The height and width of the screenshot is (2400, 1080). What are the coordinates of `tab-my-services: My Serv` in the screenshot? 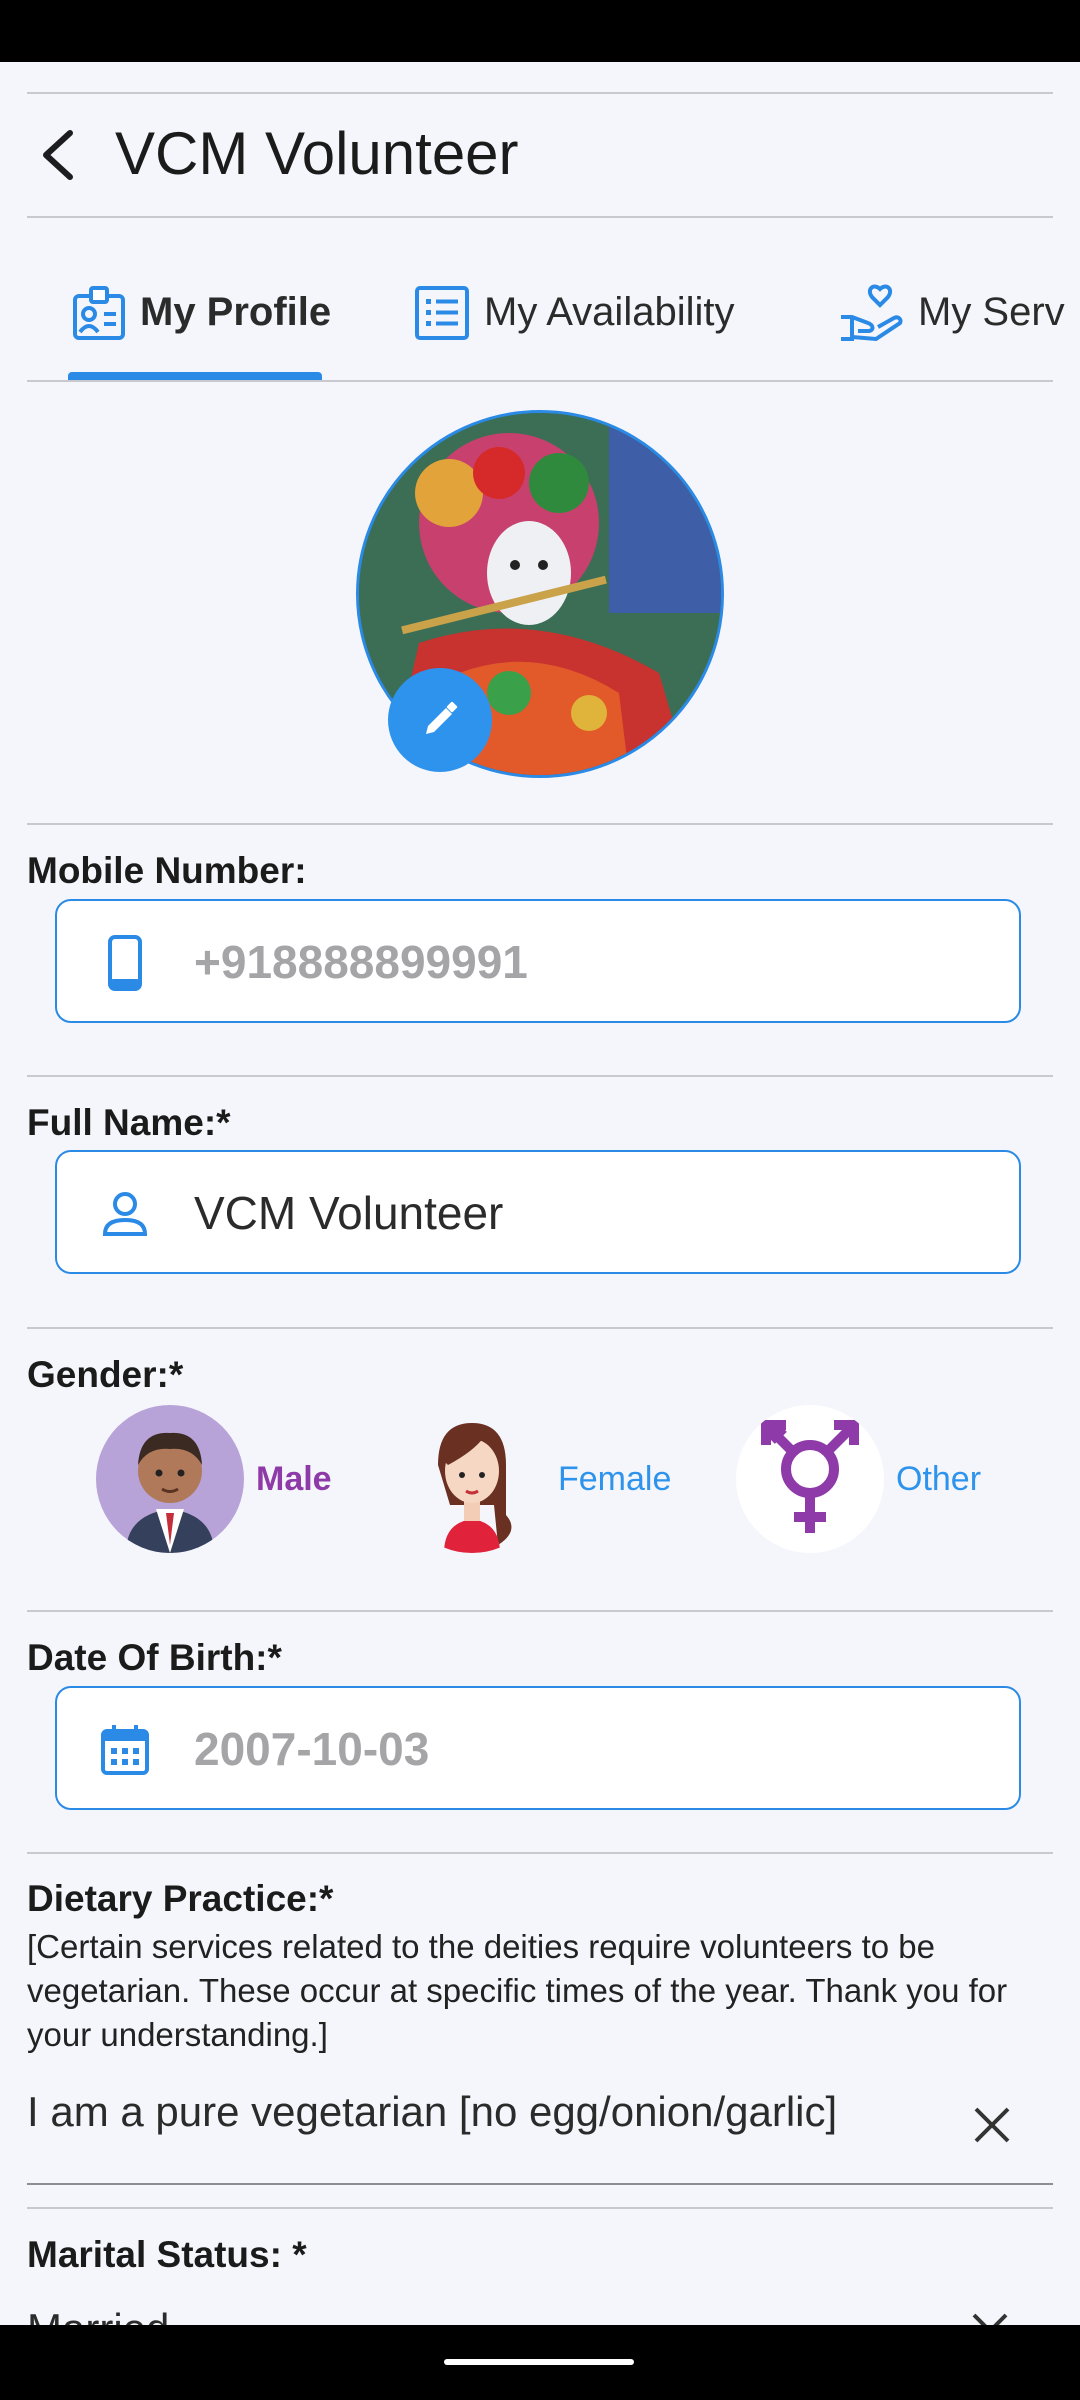 It's located at (951, 312).